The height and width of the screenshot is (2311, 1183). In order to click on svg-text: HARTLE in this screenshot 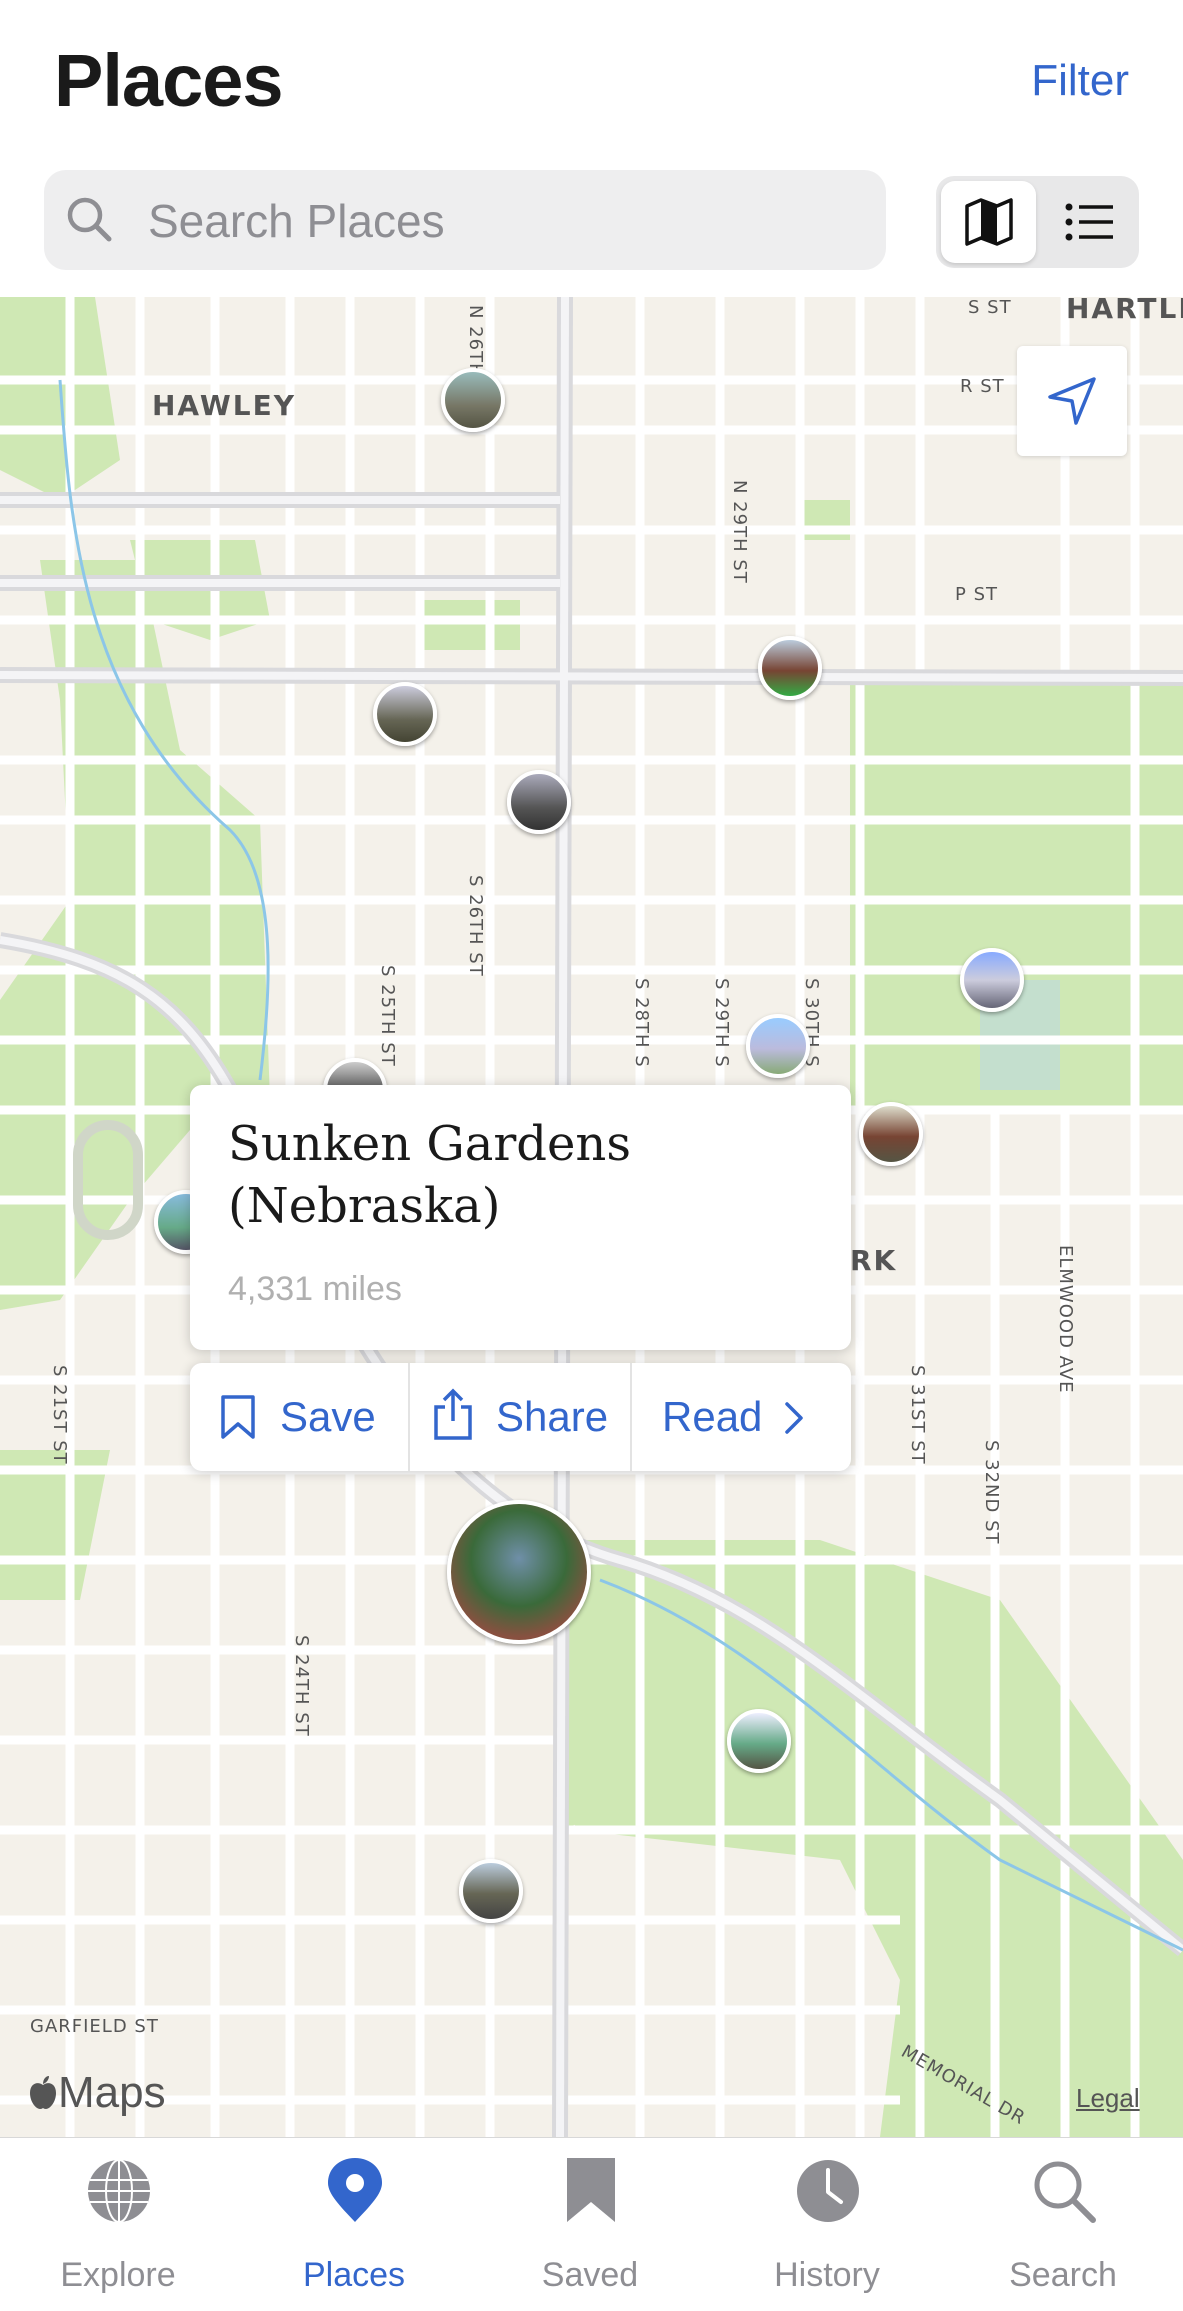, I will do `click(1124, 311)`.